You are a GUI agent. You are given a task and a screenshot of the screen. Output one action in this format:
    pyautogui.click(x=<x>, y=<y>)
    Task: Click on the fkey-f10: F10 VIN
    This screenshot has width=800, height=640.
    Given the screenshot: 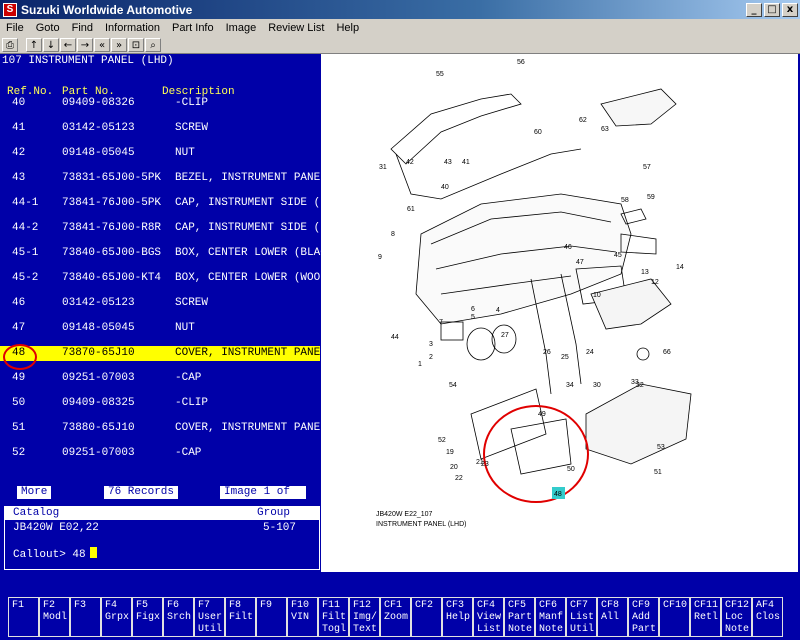 What is the action you would take?
    pyautogui.click(x=302, y=617)
    